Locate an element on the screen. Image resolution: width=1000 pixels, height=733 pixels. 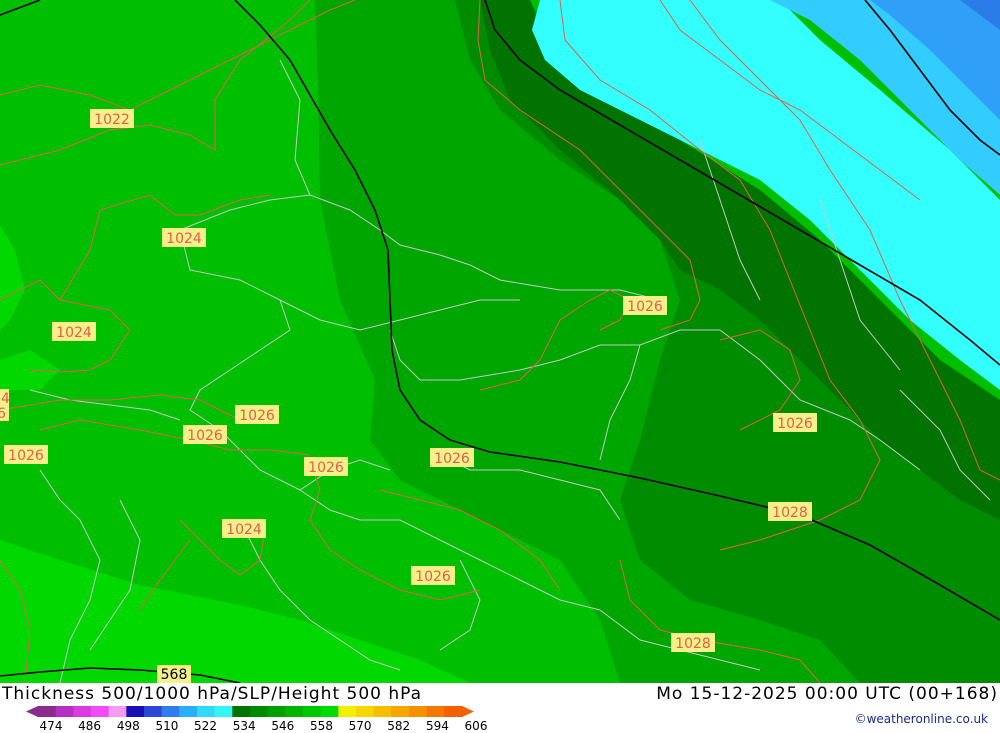
svg-text: 4 is located at coordinates (5, 399).